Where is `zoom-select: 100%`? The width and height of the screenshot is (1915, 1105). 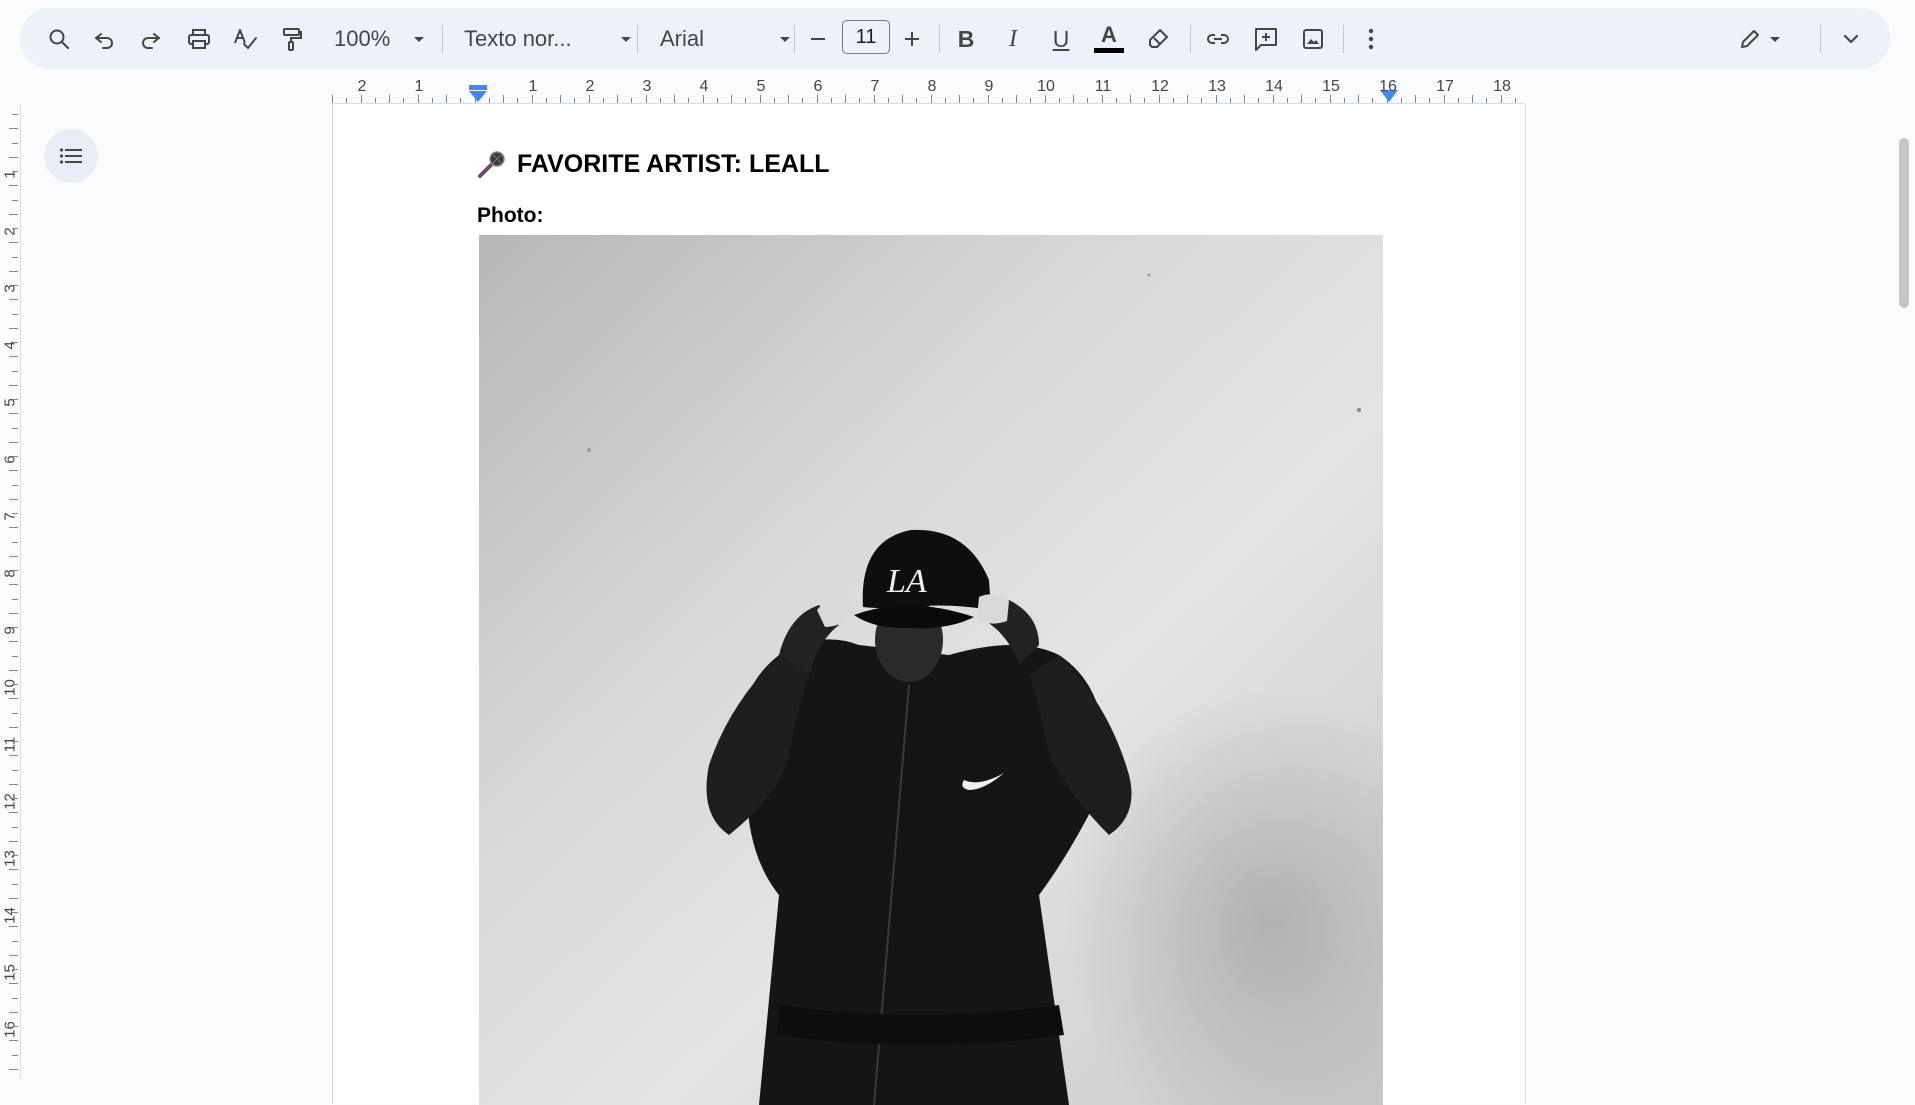
zoom-select: 100% is located at coordinates (384, 39).